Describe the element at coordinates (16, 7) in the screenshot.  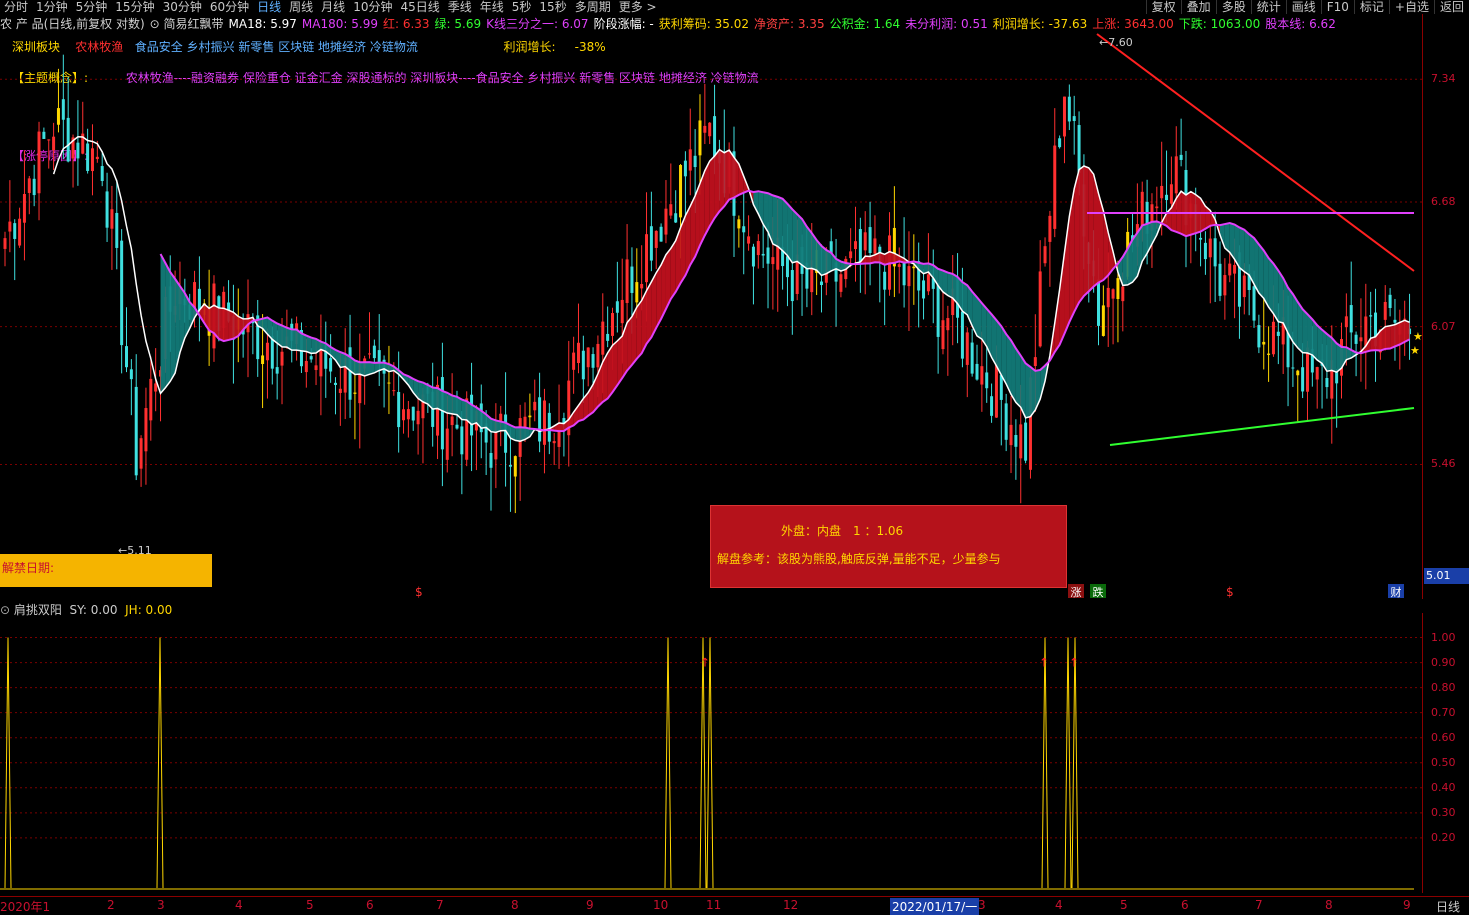
I see `period-tab: 分时` at that location.